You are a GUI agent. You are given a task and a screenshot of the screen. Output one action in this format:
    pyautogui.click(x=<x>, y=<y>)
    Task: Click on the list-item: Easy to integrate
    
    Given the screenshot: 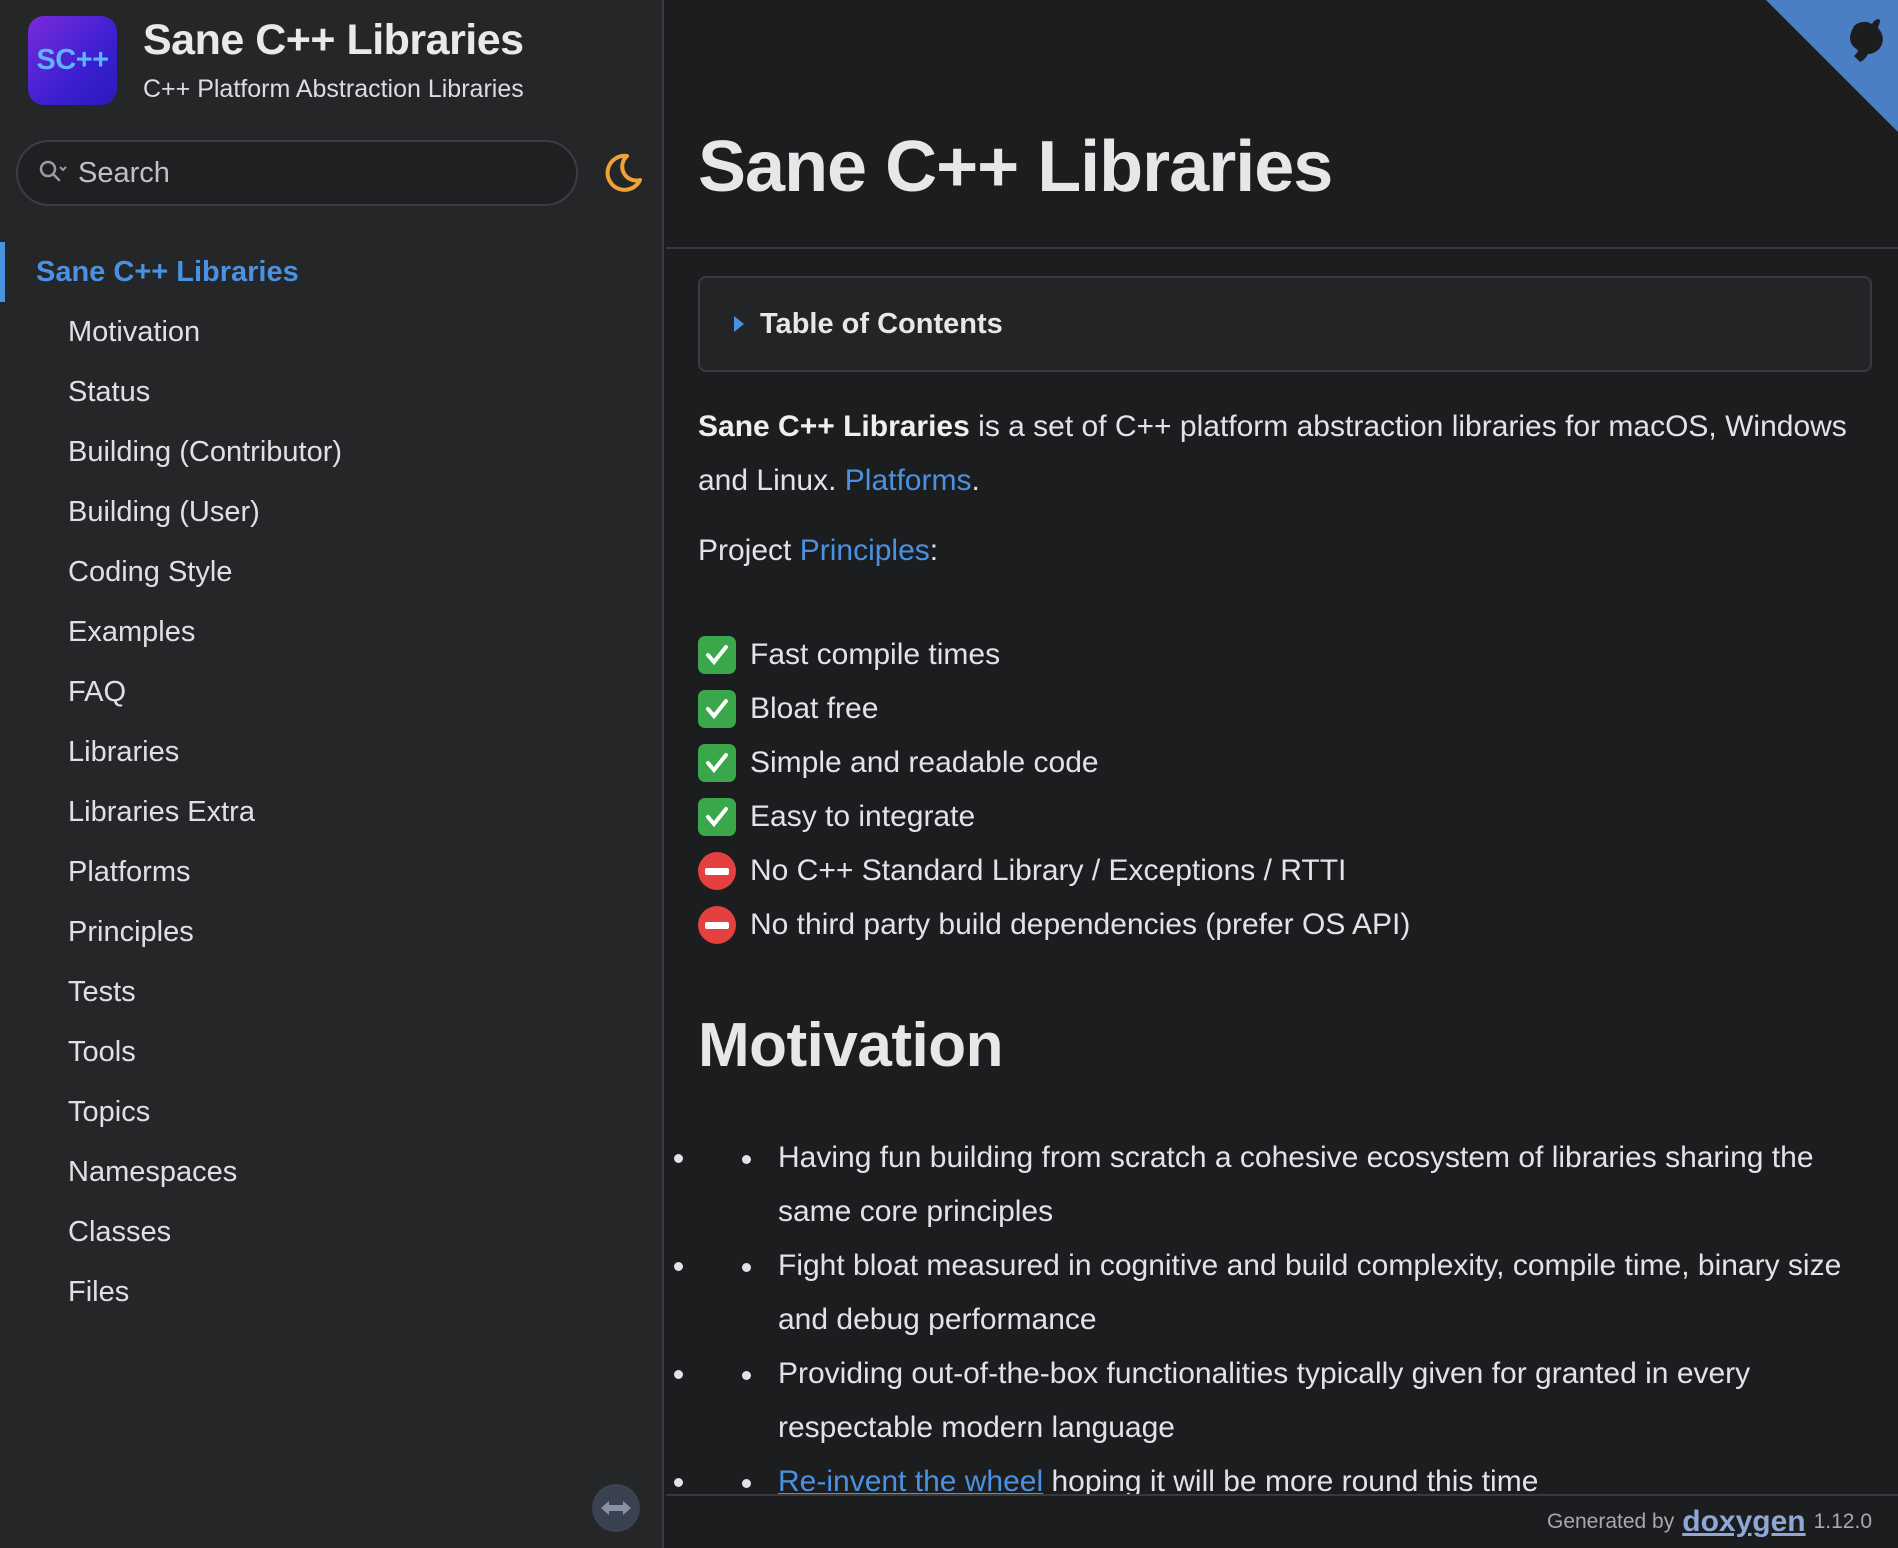 What is the action you would take?
    pyautogui.click(x=1054, y=817)
    